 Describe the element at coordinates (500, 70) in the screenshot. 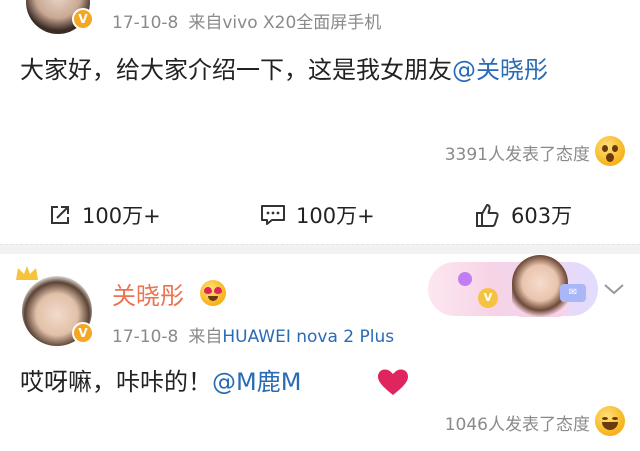

I see `mention-link: @关晓彤` at that location.